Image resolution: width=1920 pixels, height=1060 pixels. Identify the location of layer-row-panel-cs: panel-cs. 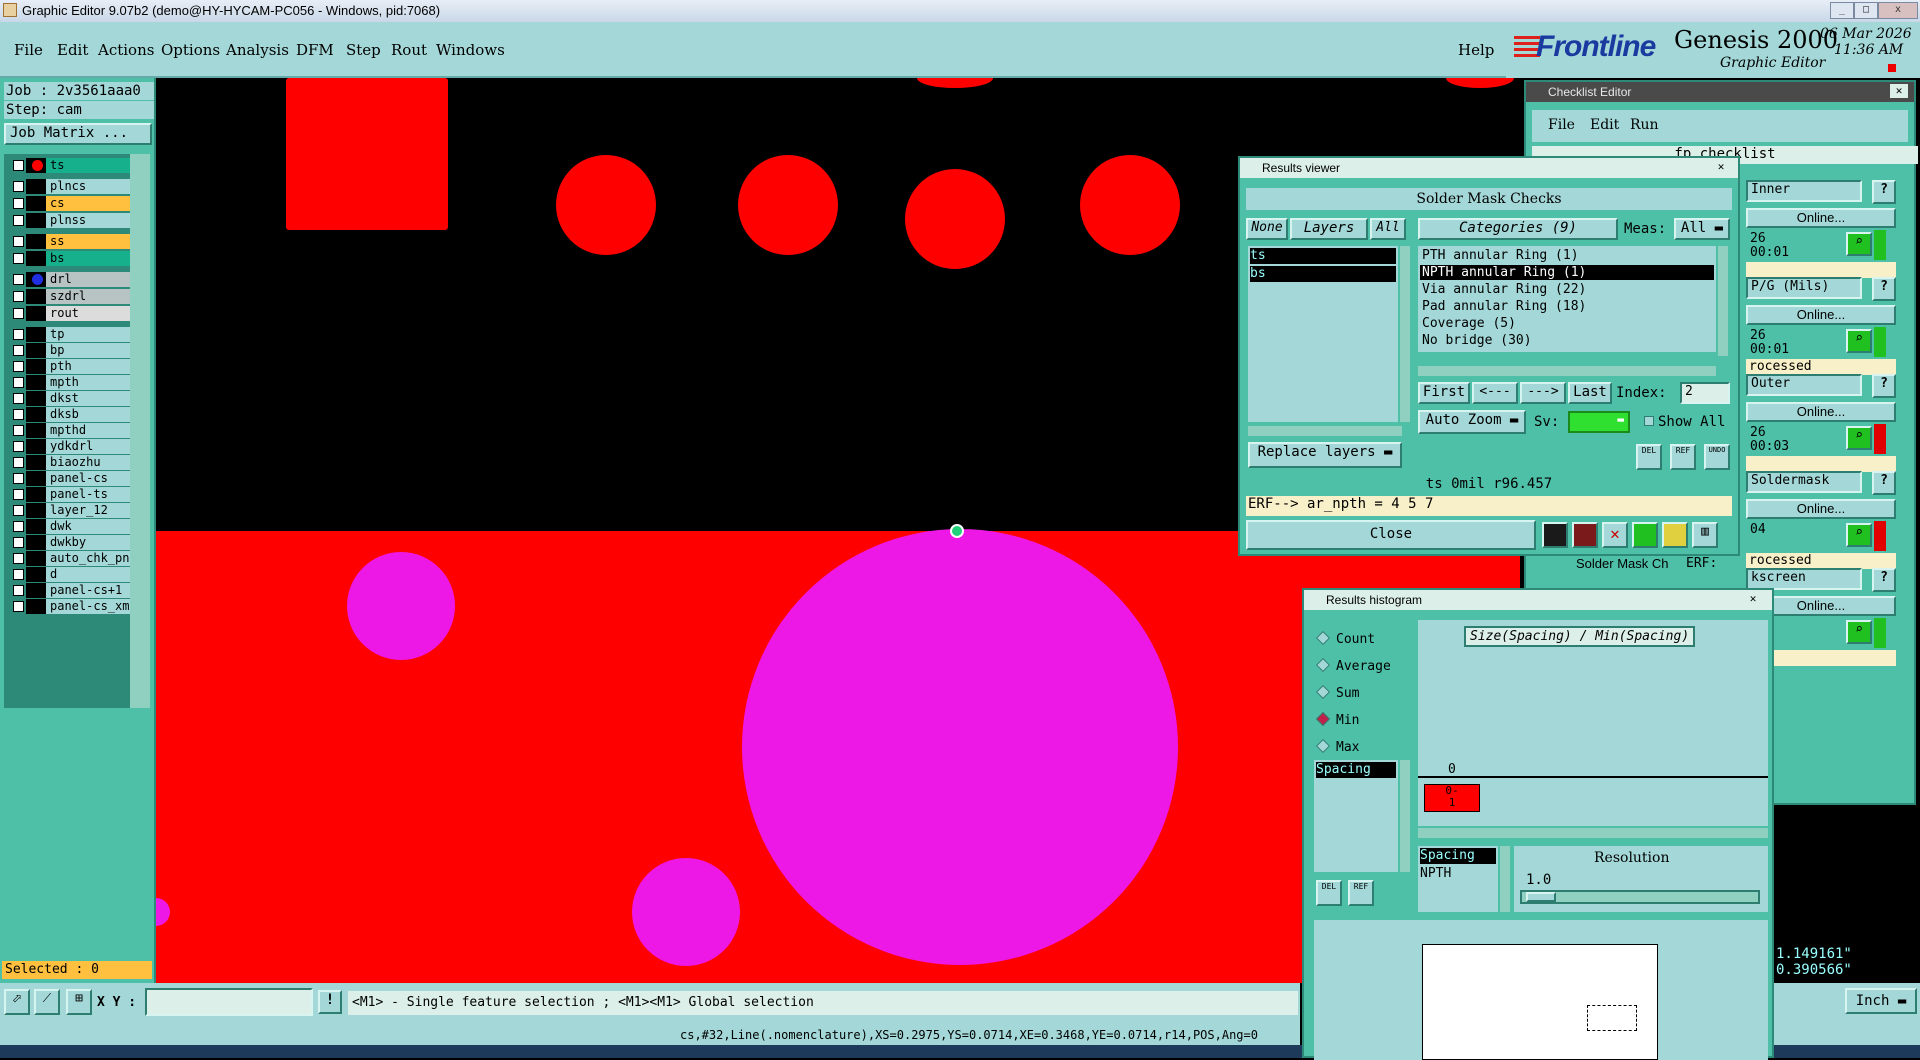
(70, 478).